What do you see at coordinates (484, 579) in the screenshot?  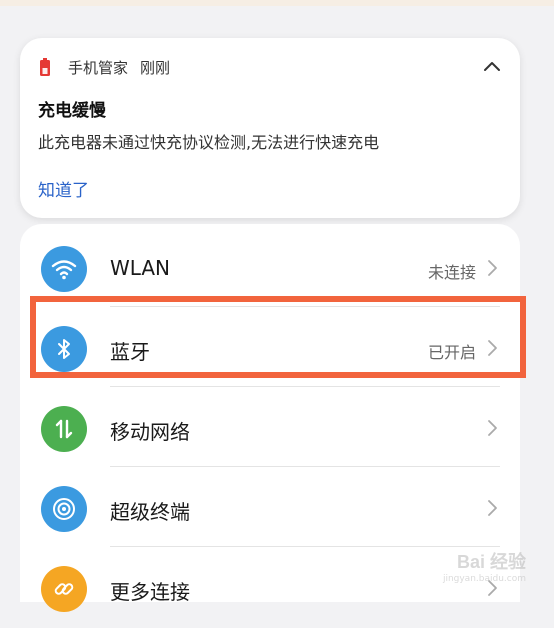 I see `watermark-url: jingyan.baidu.com` at bounding box center [484, 579].